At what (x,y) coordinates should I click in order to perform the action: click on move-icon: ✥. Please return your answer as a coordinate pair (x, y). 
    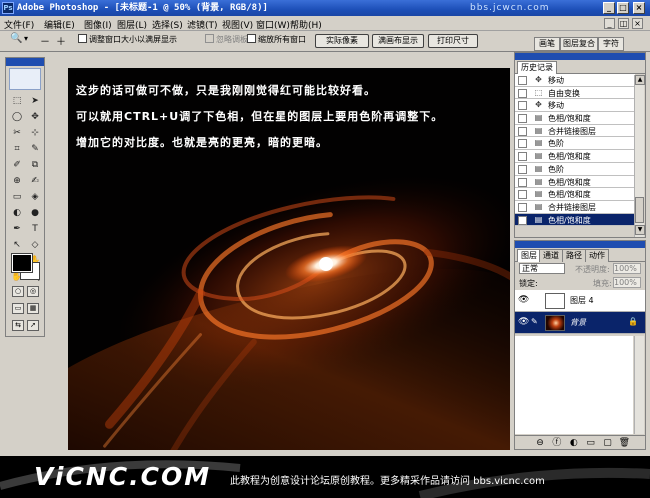
    Looking at the image, I should click on (538, 105).